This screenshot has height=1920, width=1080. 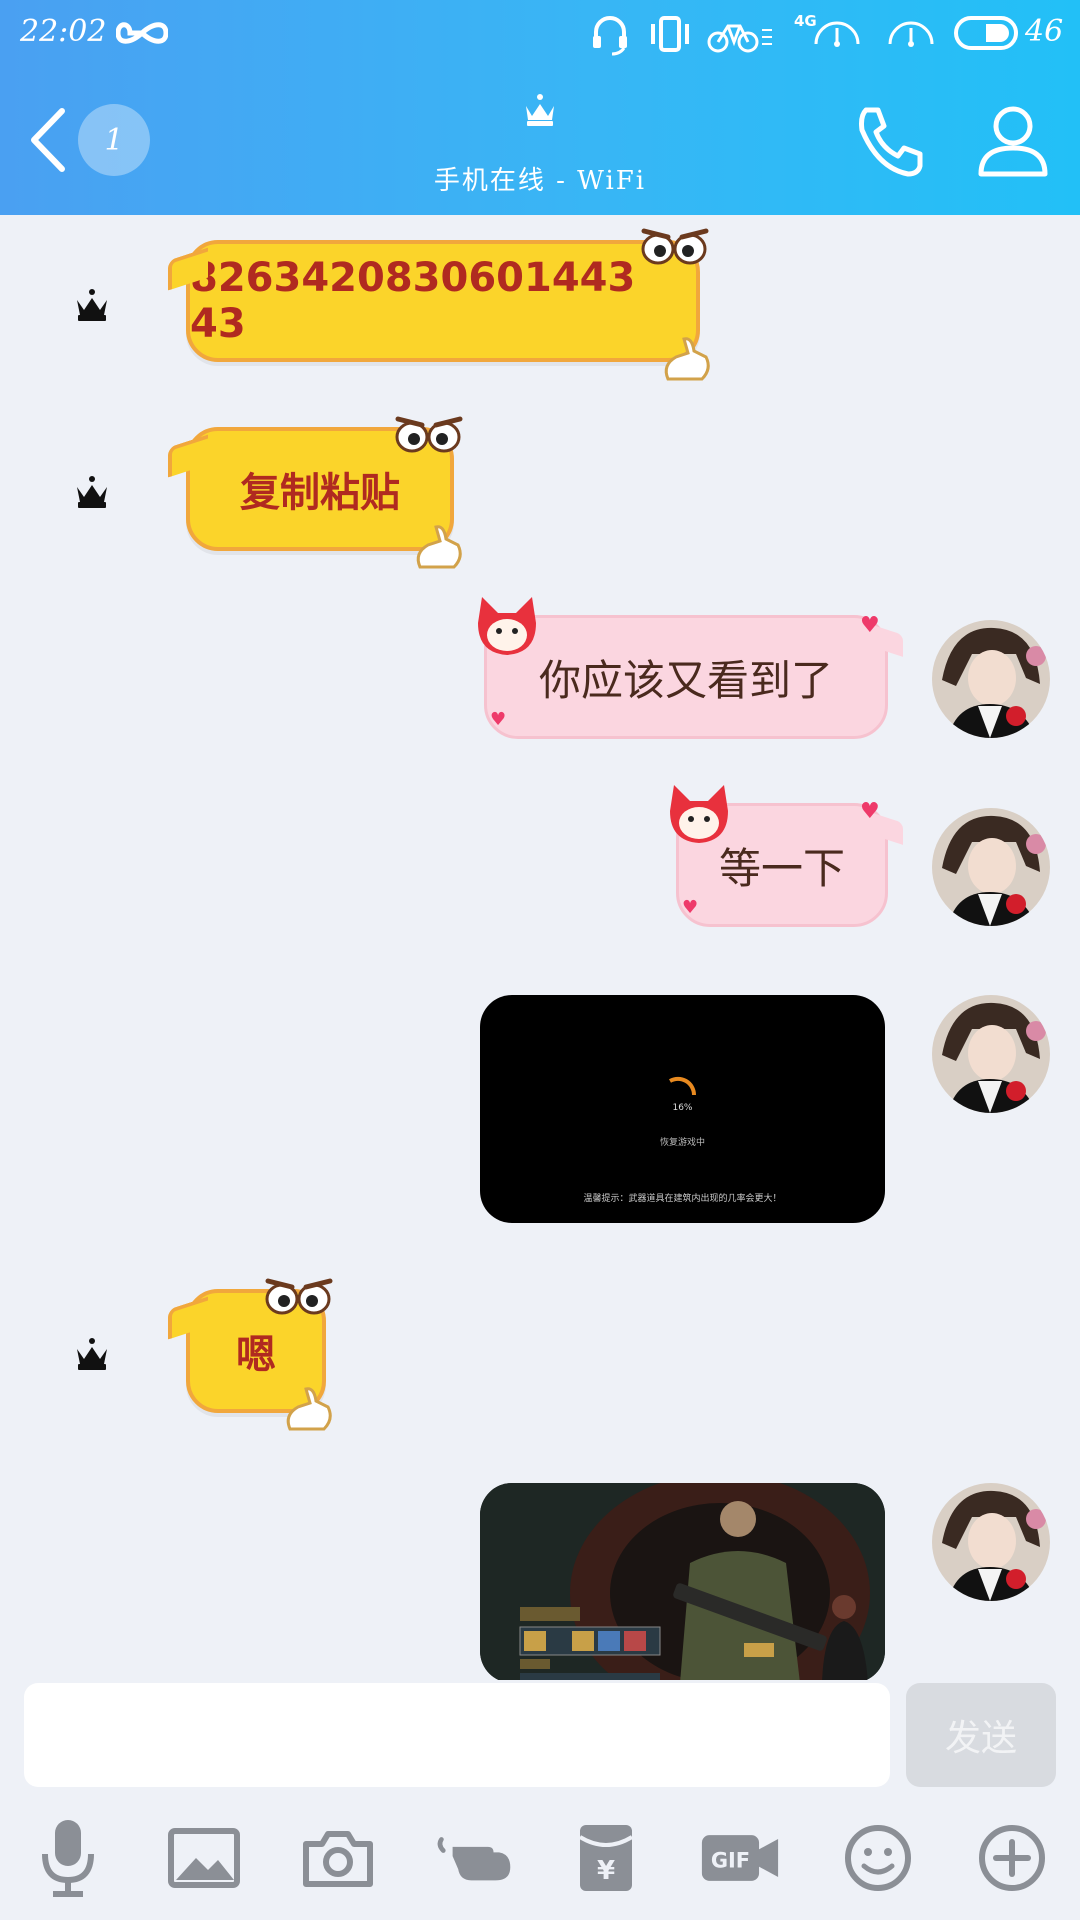 I want to click on camera-icon, so click(x=338, y=1859).